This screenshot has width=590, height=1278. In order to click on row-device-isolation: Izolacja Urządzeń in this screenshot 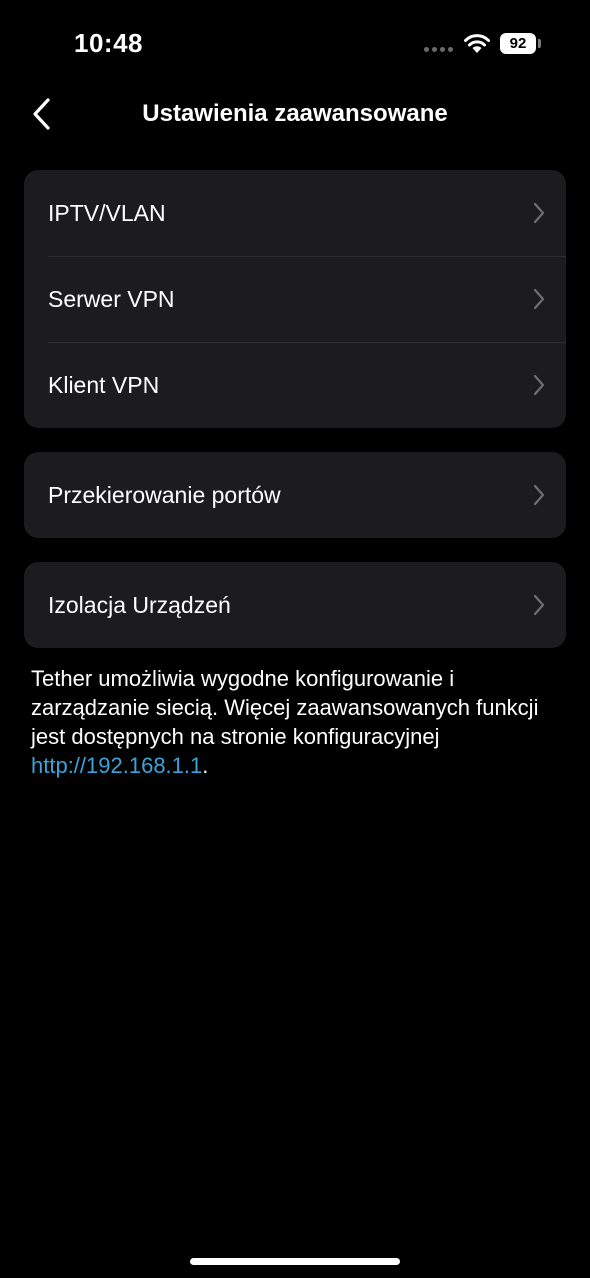, I will do `click(295, 605)`.